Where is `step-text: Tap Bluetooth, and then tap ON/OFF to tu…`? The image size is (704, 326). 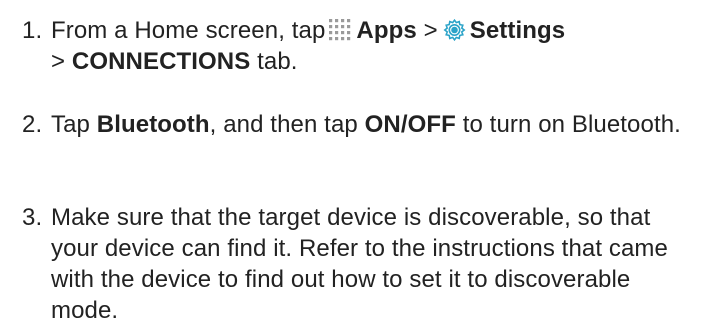 step-text: Tap Bluetooth, and then tap ON/OFF to tu… is located at coordinates (374, 124).